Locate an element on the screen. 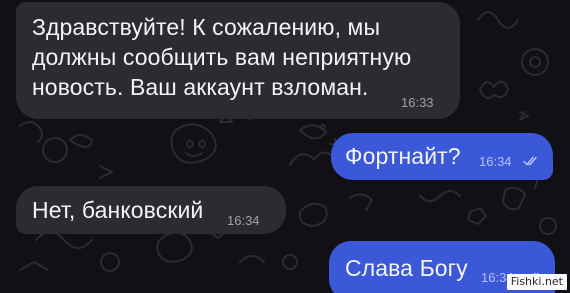  message-text-line: должны сообщить вам неприятную is located at coordinates (222, 57).